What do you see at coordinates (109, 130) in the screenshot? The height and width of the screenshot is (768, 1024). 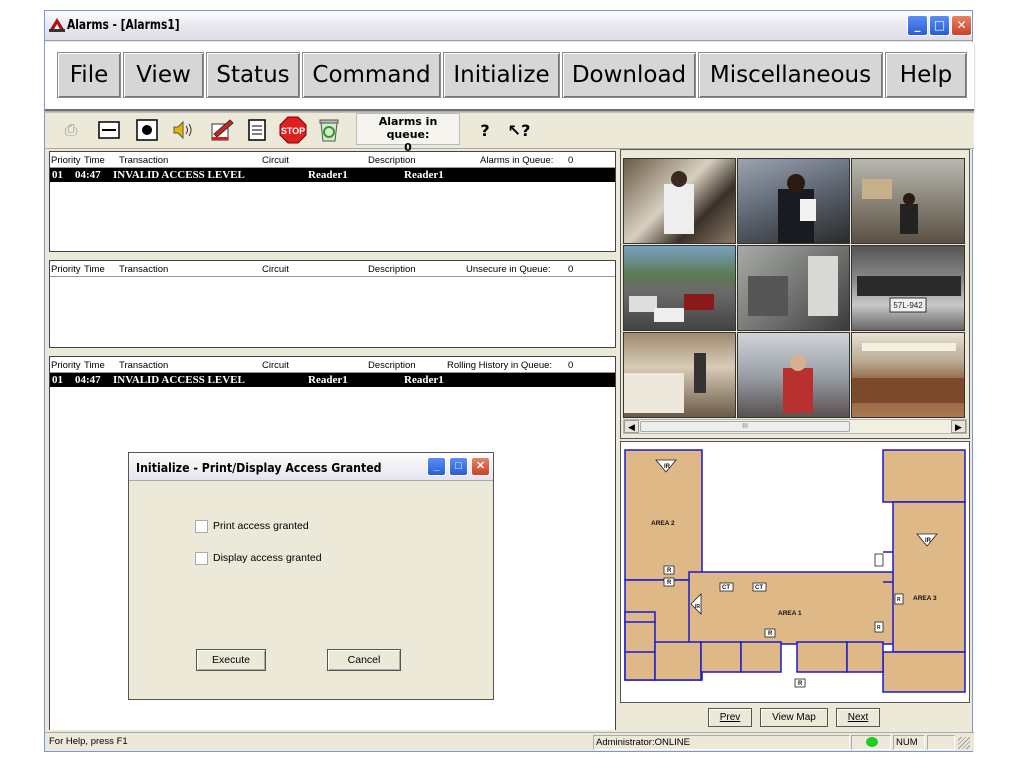 I see `window-icon` at bounding box center [109, 130].